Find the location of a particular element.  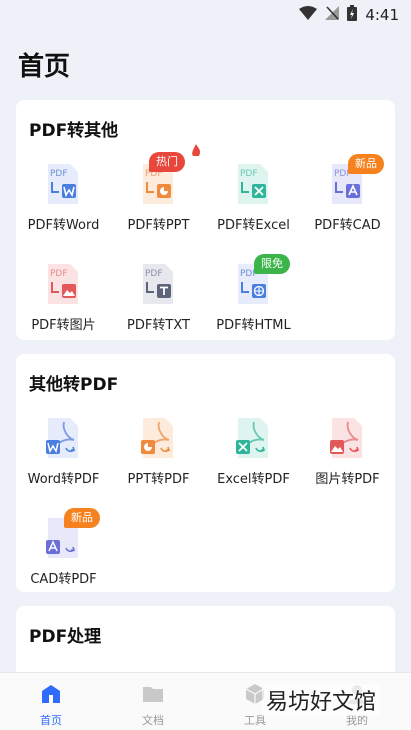

tool-pdf-to-html: PDF 限免 PDF转HTML is located at coordinates (253, 293).